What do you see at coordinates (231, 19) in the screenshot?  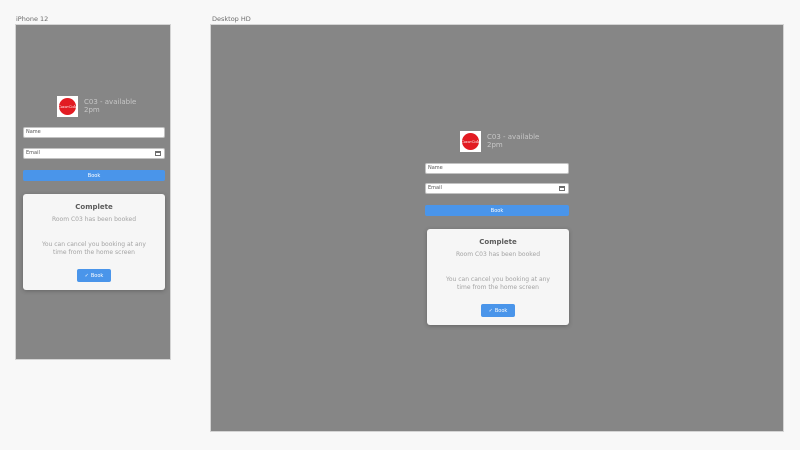 I see `desktop-frame-label: Desktop HD` at bounding box center [231, 19].